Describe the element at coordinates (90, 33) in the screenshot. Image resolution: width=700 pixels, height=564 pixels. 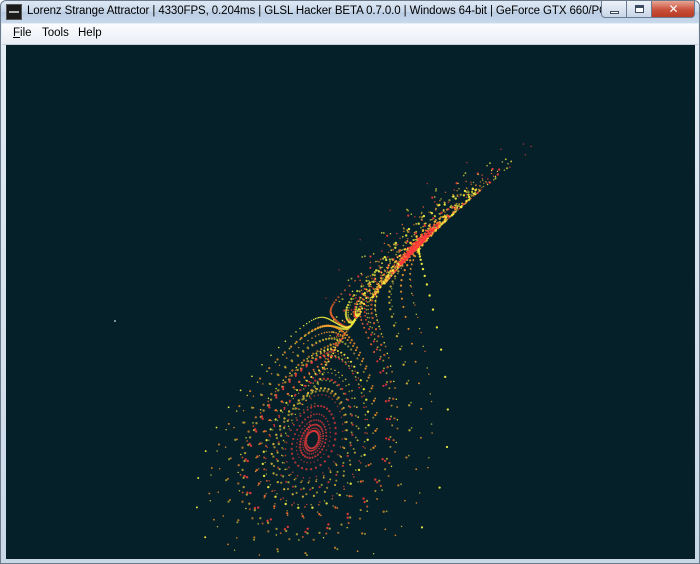
I see `menu-help: Help` at that location.